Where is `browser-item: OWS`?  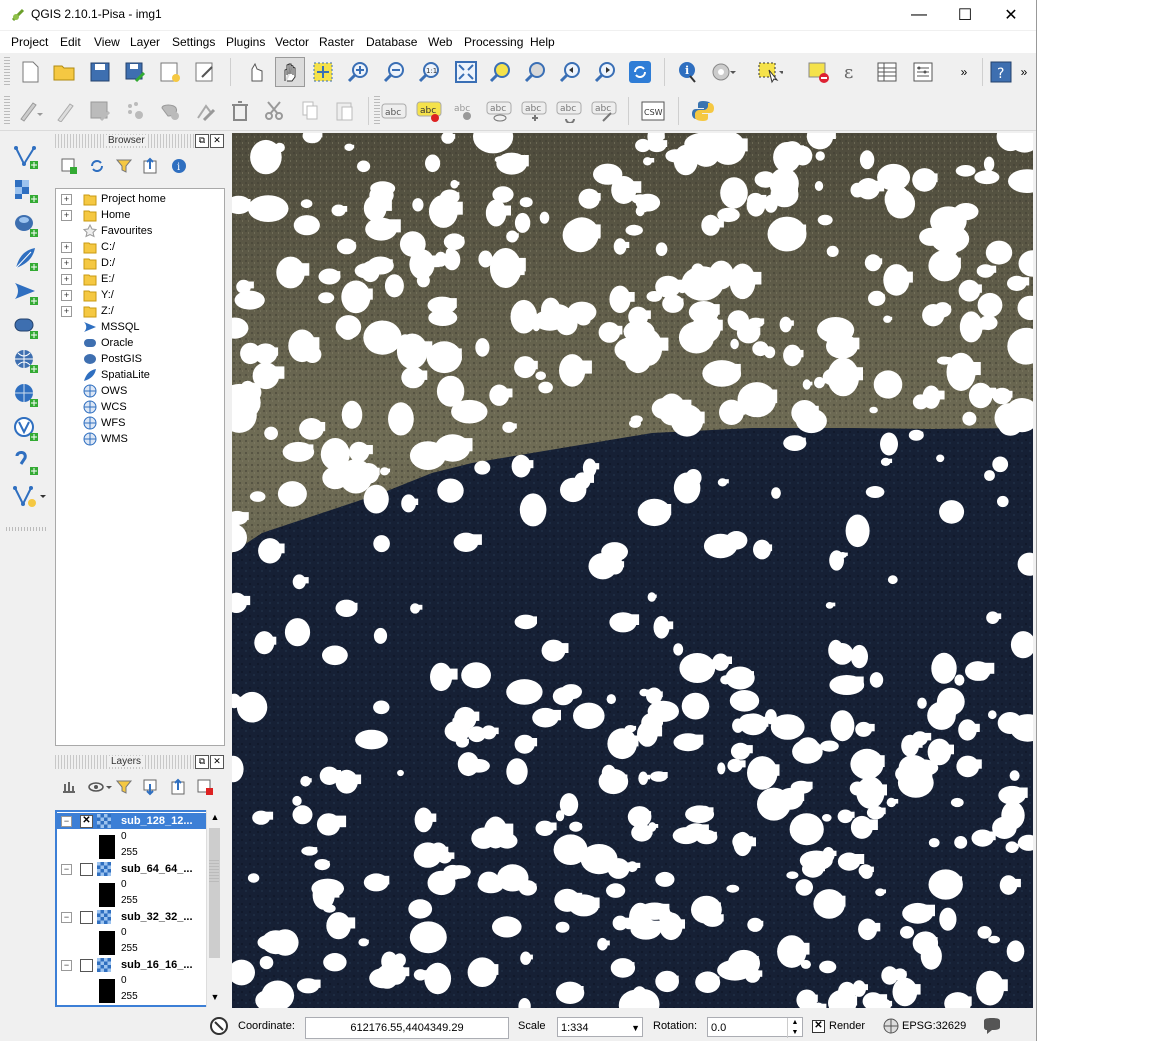 browser-item: OWS is located at coordinates (139, 391).